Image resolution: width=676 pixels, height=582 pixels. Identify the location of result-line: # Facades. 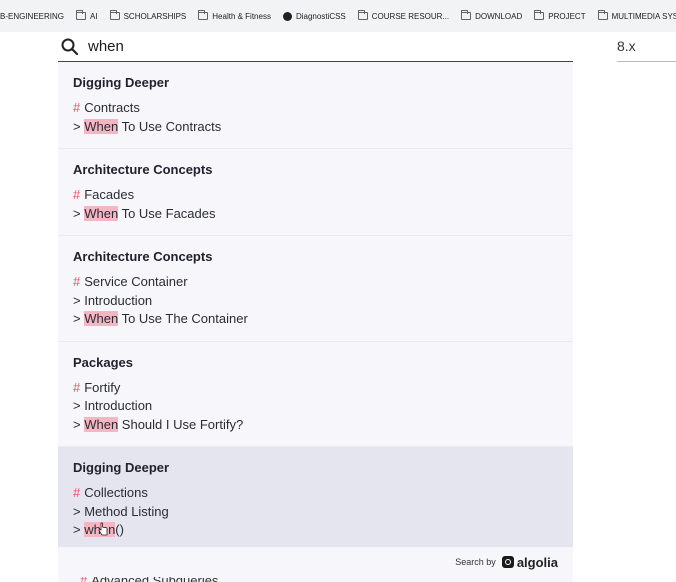
(315, 195).